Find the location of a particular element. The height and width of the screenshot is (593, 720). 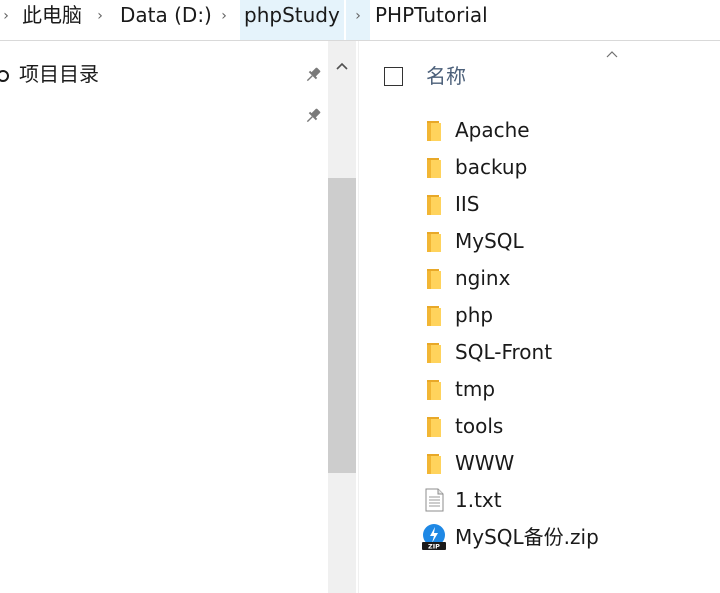

file-name: tmp is located at coordinates (475, 389).